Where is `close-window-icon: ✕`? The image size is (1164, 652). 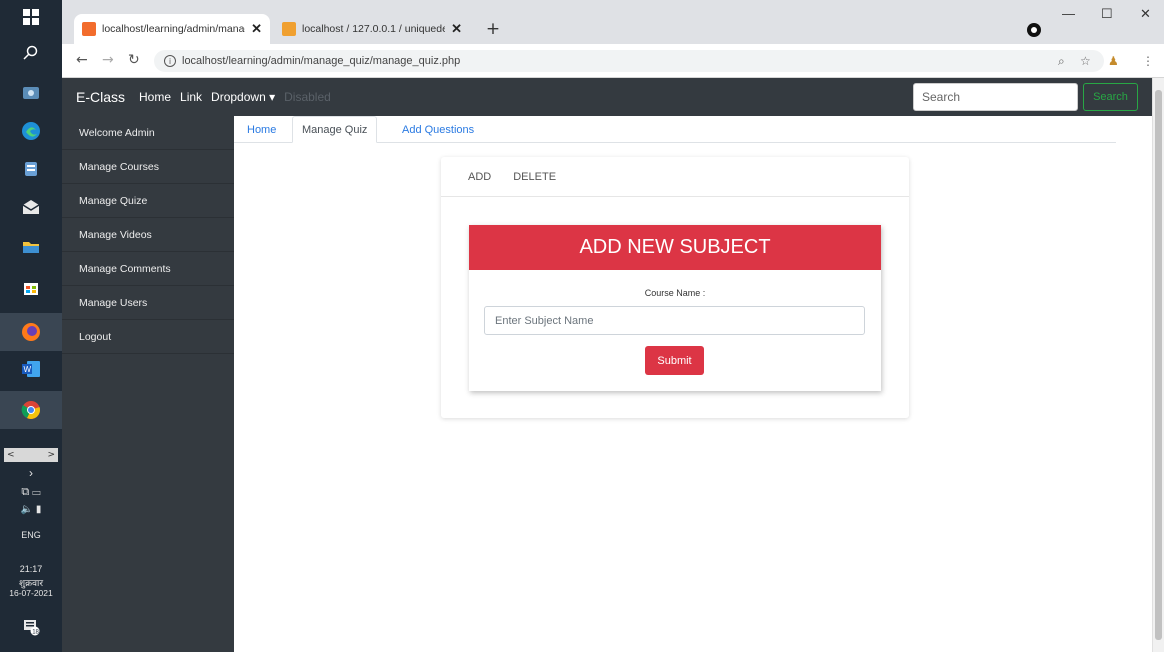 close-window-icon: ✕ is located at coordinates (1145, 14).